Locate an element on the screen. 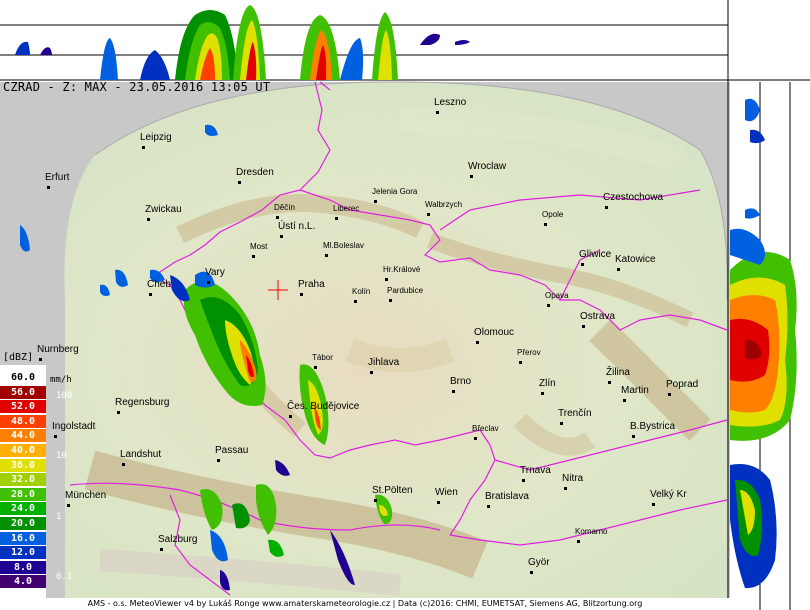 This screenshot has width=810, height=610. city-label: Erfurt is located at coordinates (57, 177).